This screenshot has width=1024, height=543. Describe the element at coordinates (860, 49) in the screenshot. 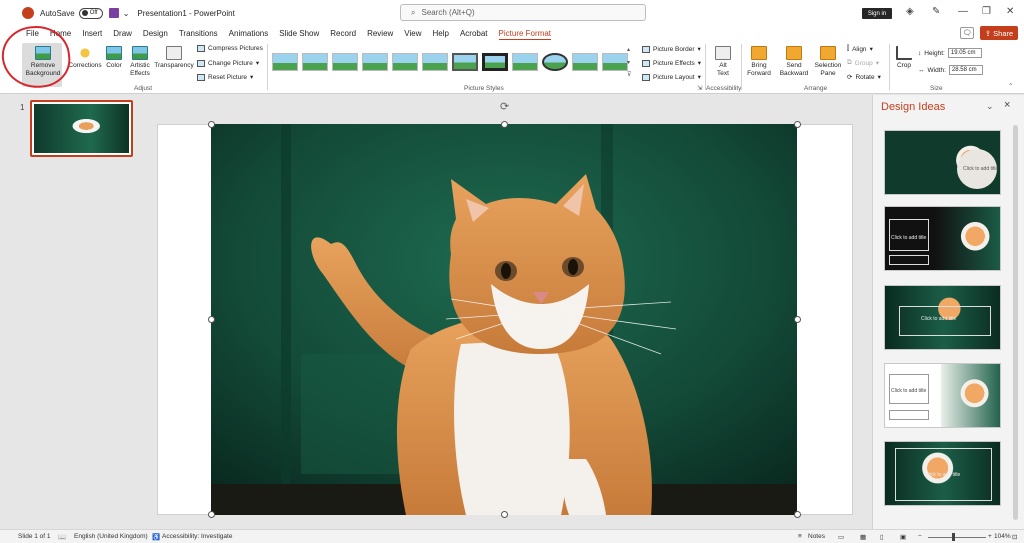

I see `align-button: ⫿ Align ▾` at that location.